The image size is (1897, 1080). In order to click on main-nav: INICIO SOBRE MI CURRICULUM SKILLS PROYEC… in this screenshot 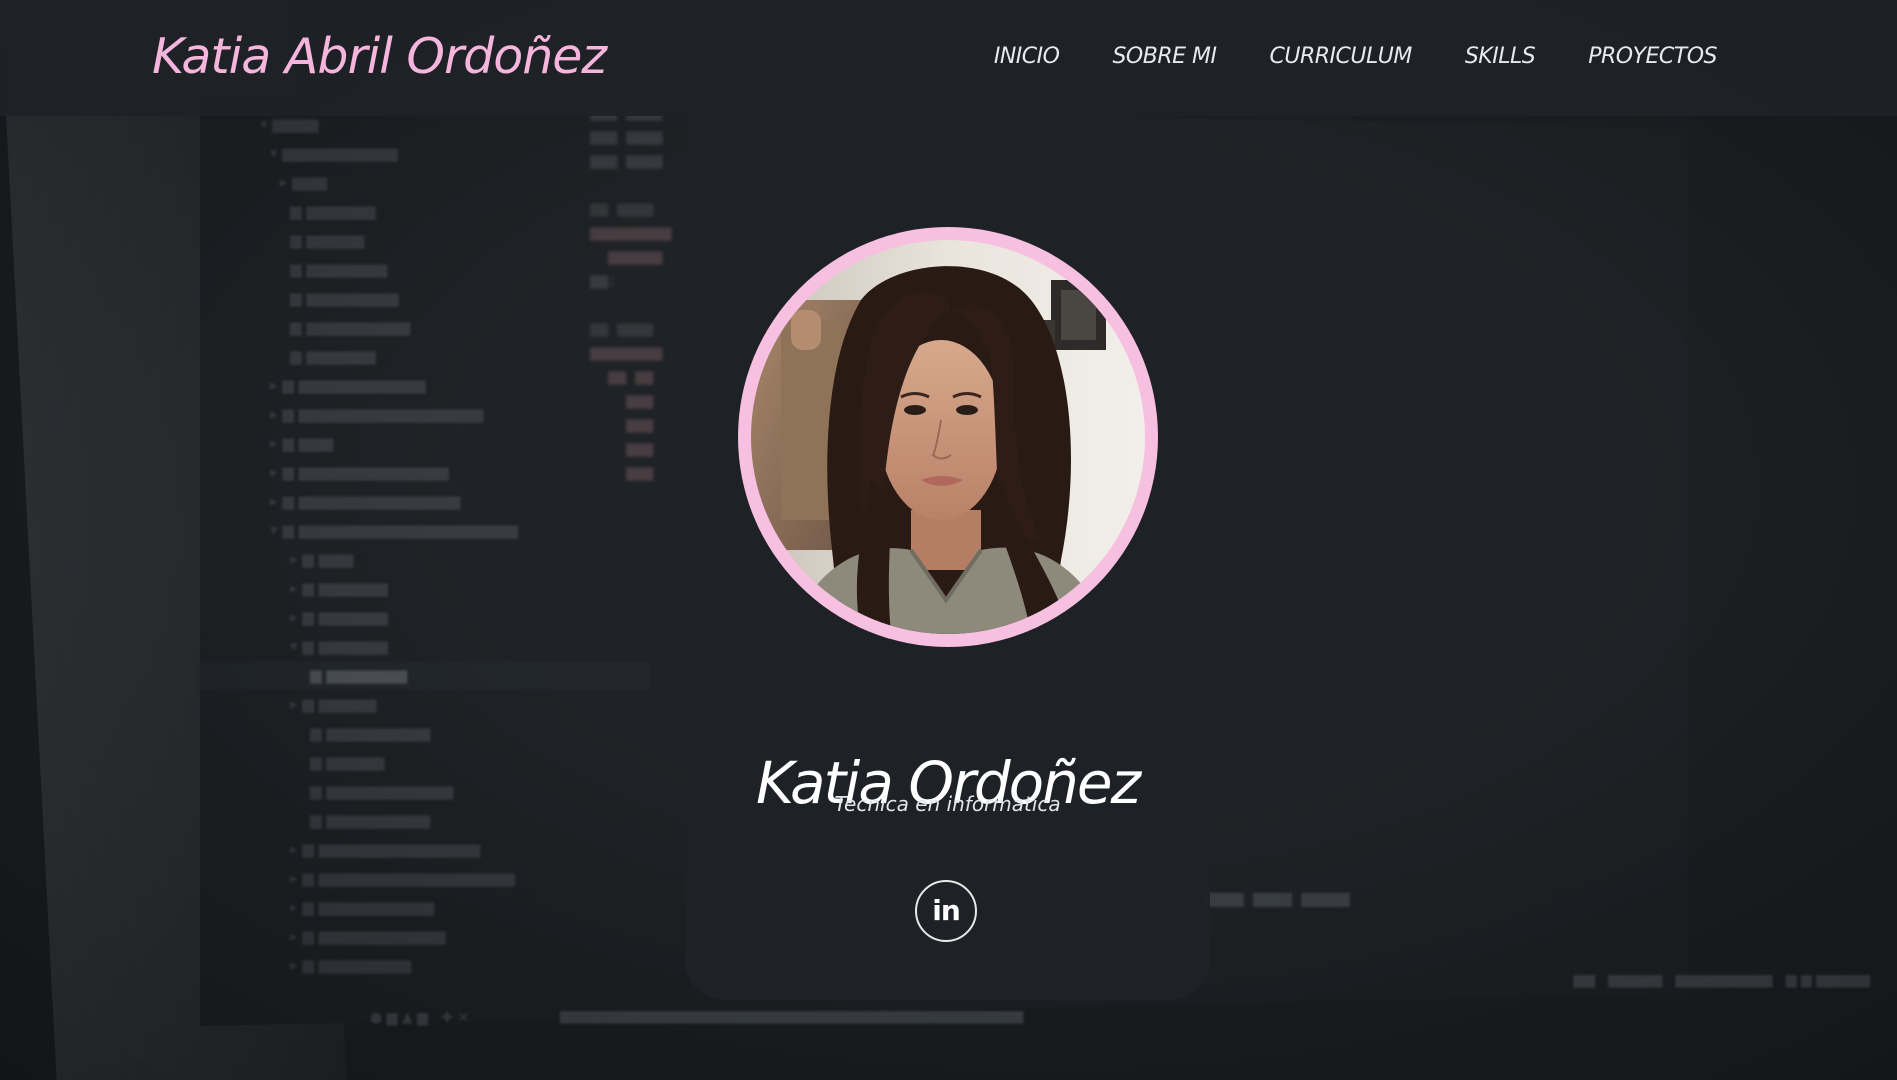, I will do `click(1329, 56)`.